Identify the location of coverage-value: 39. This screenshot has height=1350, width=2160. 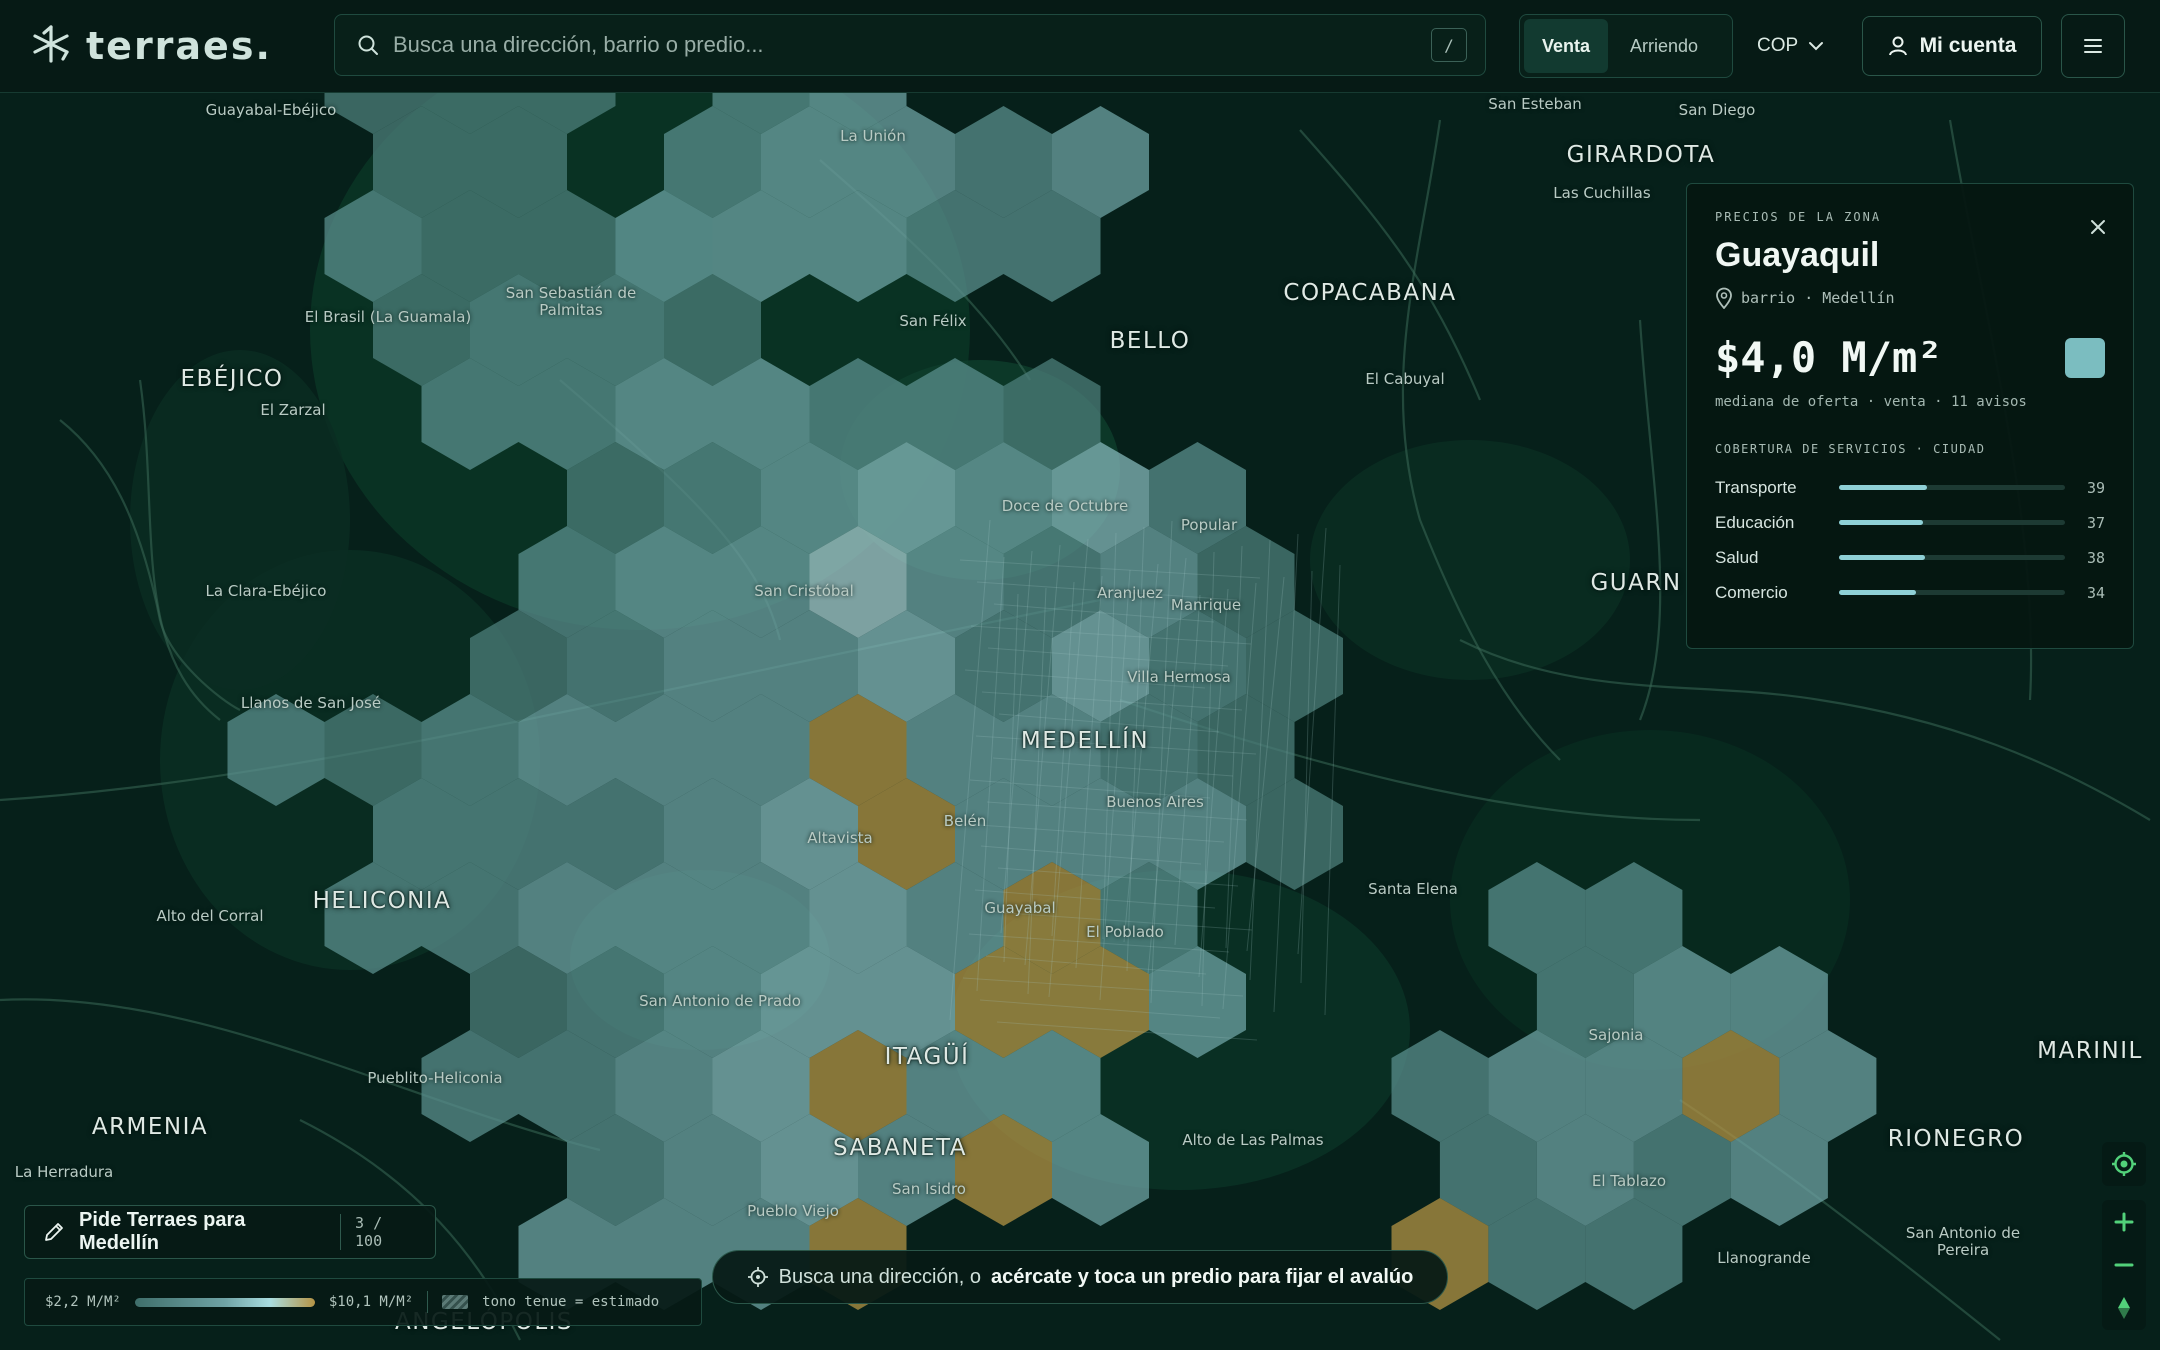
(2095, 487).